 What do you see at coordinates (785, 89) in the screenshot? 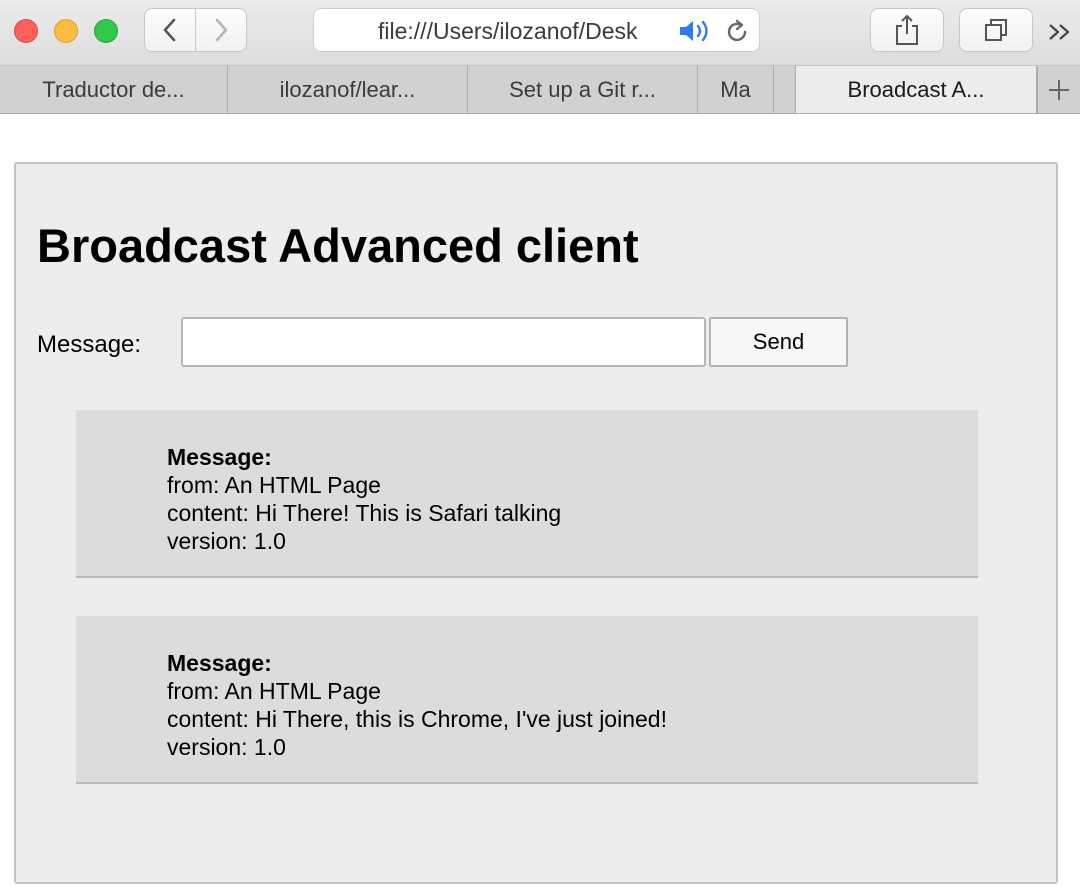
I see `tab-separator` at bounding box center [785, 89].